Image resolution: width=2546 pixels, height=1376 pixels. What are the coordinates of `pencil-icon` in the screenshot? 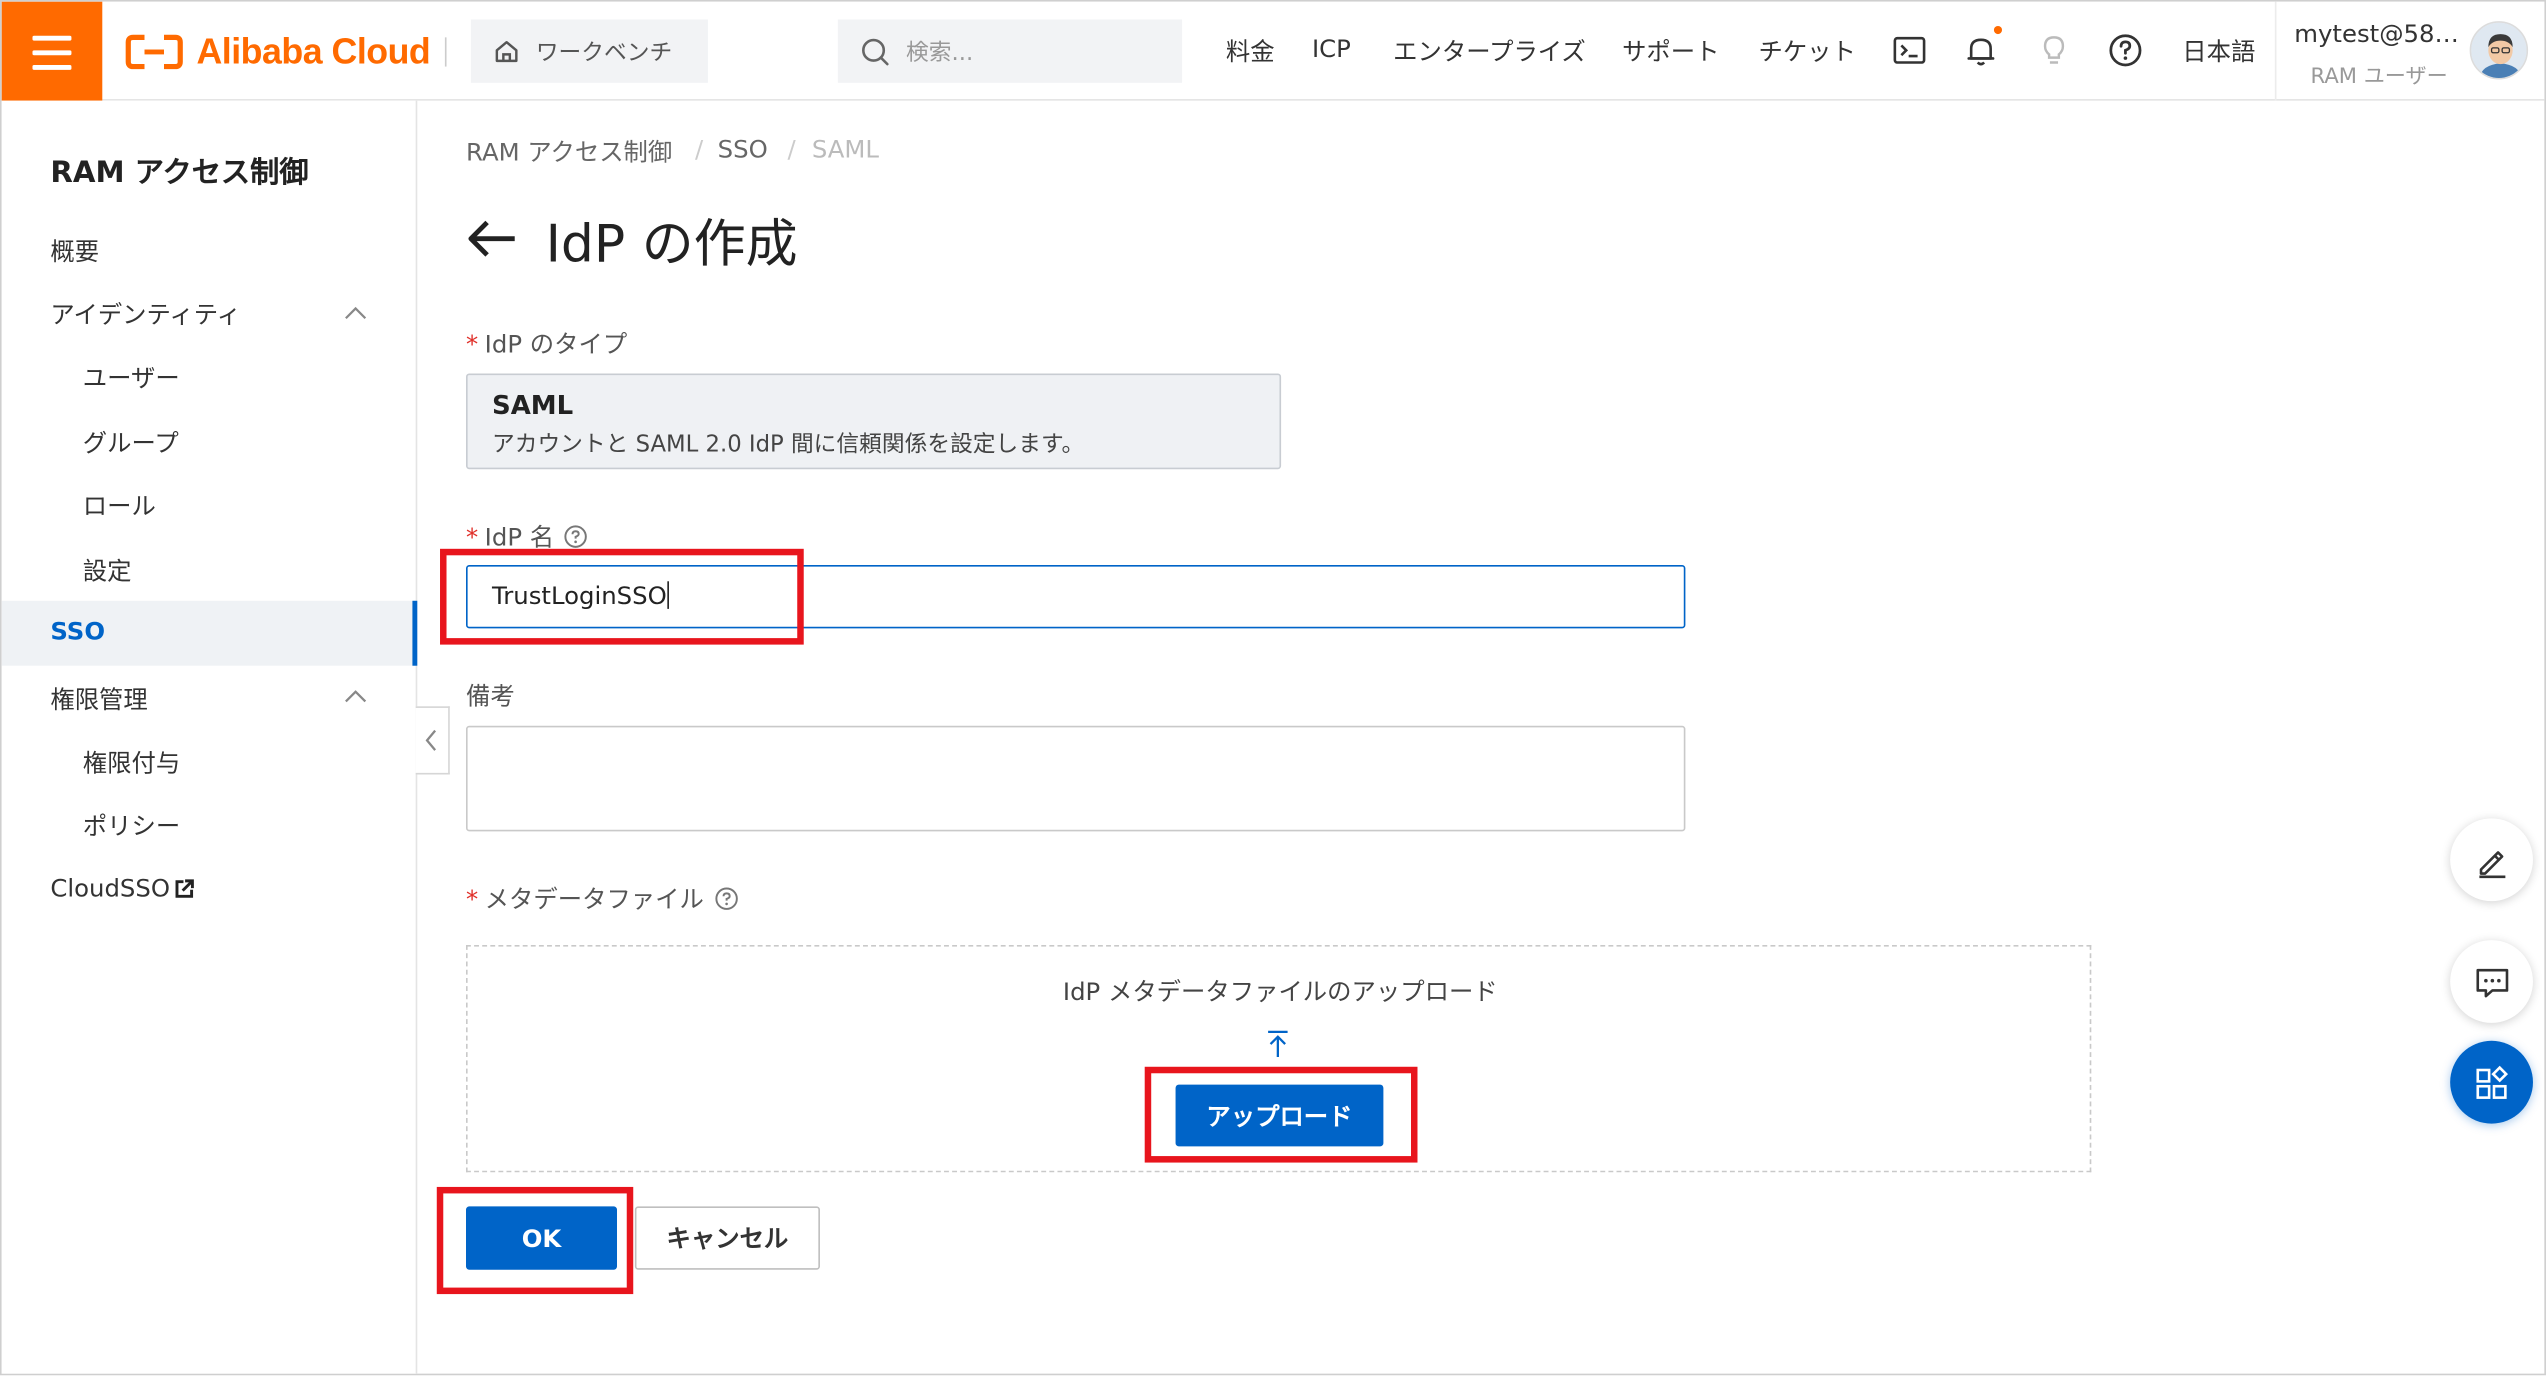 It's located at (2491, 864).